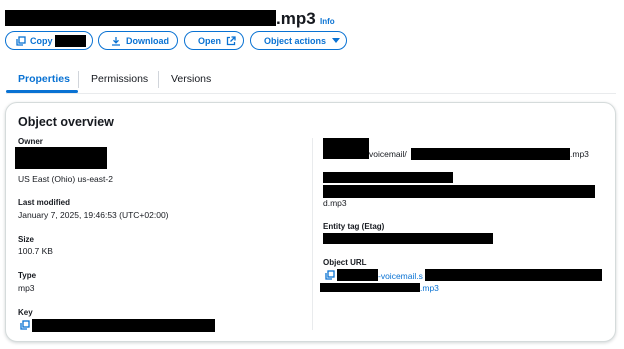 The image size is (624, 349). What do you see at coordinates (345, 262) in the screenshot?
I see `object-url-label: Object URL` at bounding box center [345, 262].